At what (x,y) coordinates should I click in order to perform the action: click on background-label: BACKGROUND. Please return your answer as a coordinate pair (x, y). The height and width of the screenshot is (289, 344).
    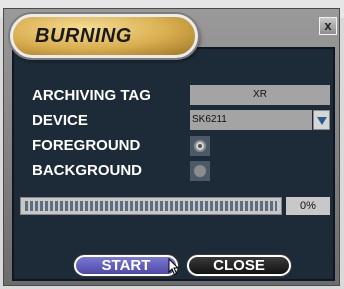
    Looking at the image, I should click on (87, 170).